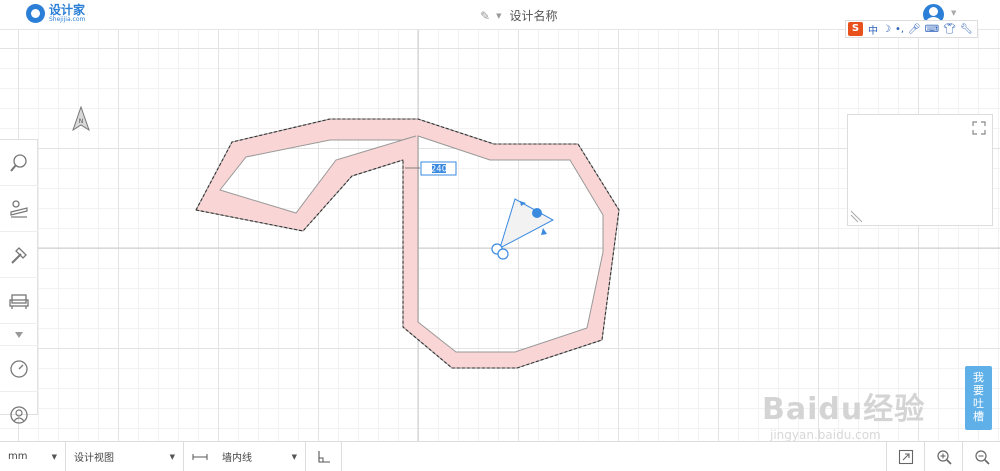  I want to click on left-sidebar, so click(19, 281).